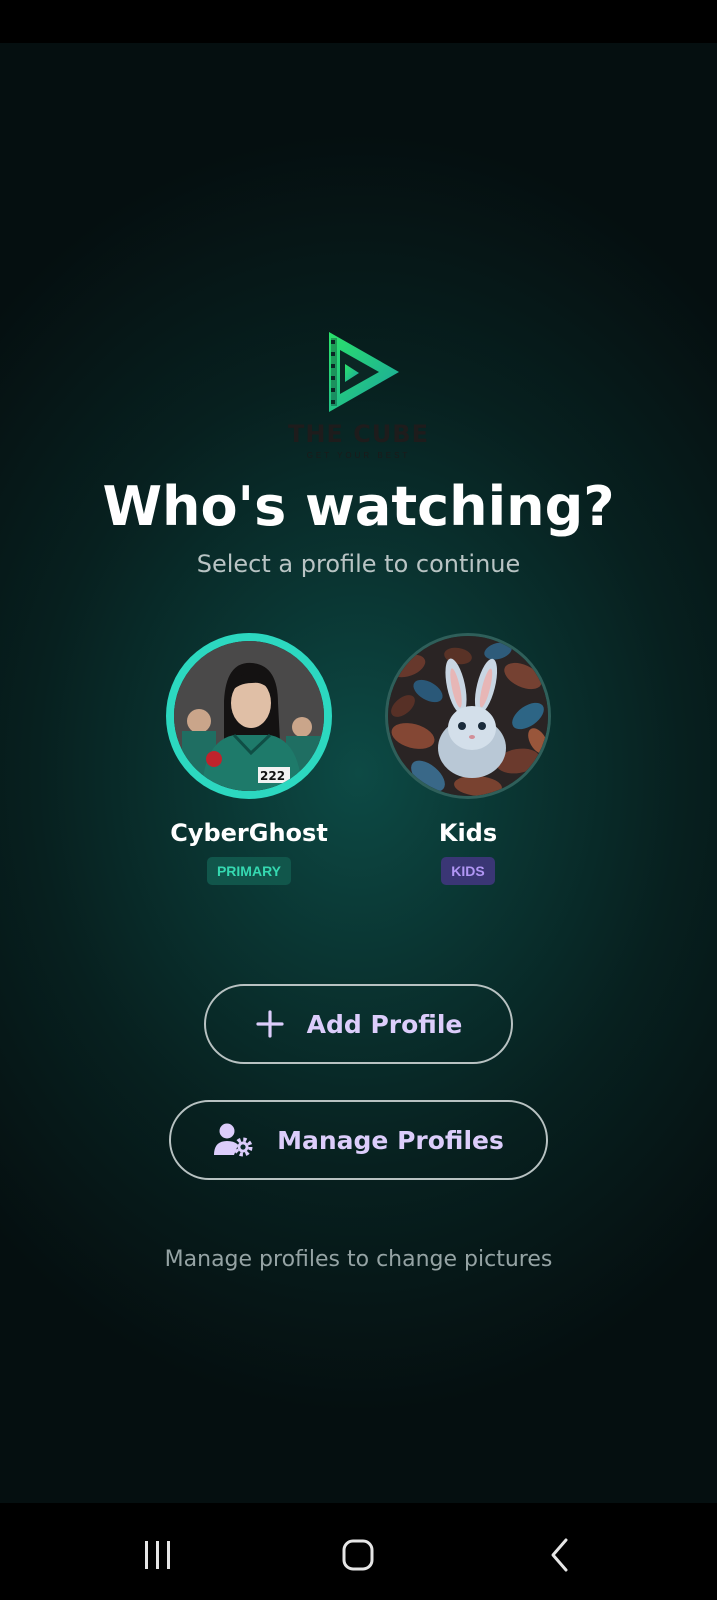 This screenshot has width=717, height=1600. What do you see at coordinates (468, 833) in the screenshot?
I see `profile-name: Kids` at bounding box center [468, 833].